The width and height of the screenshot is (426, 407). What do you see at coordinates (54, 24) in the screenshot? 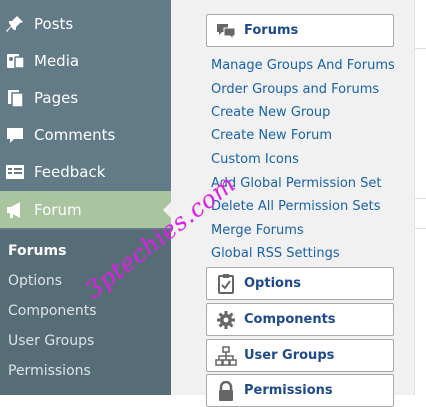
I see `nav-posts-label: Posts` at bounding box center [54, 24].